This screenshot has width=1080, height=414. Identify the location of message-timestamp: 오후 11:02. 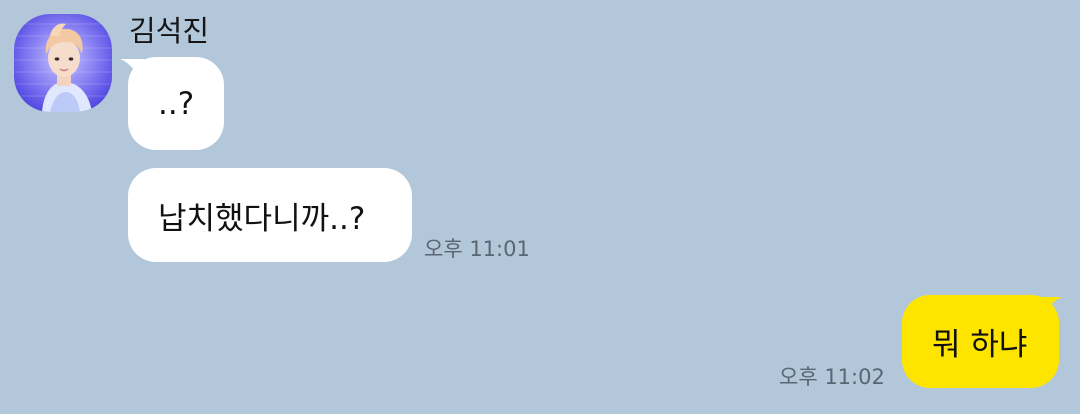
(832, 377).